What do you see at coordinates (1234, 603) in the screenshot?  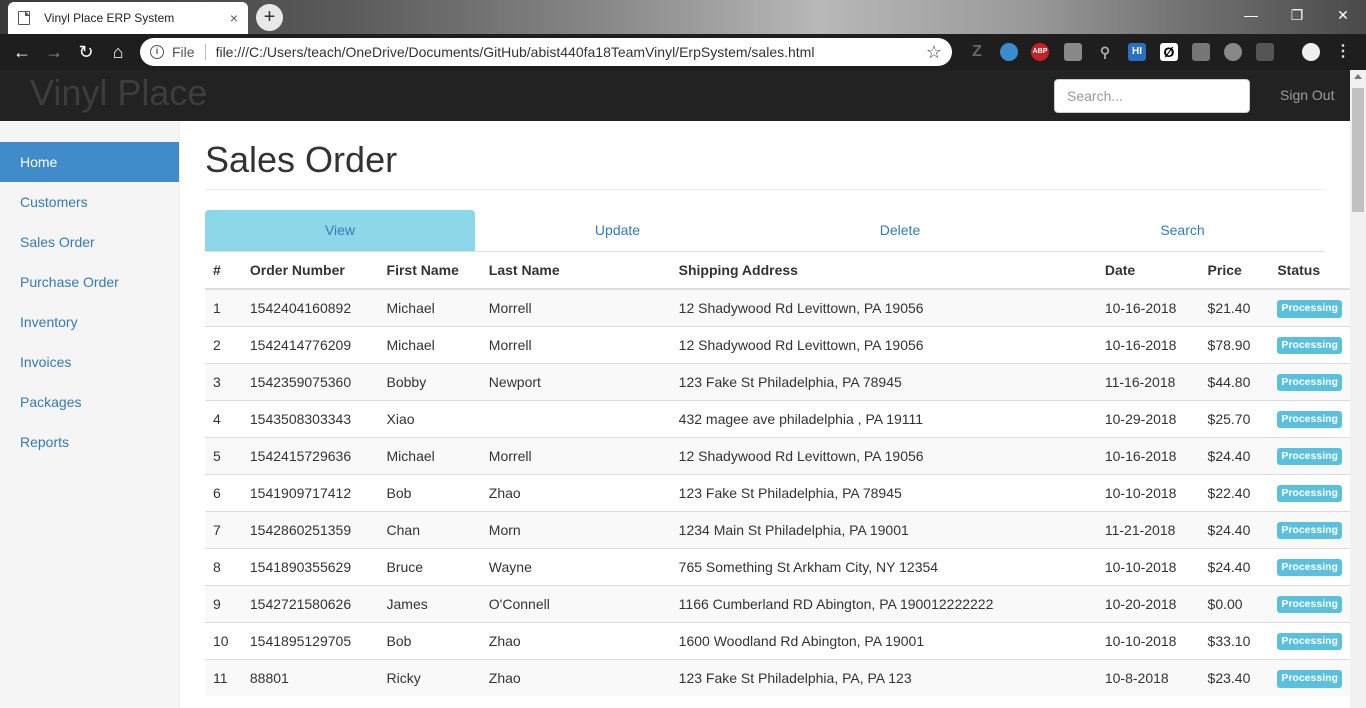 I see `table-cell-order-price: $0.00` at bounding box center [1234, 603].